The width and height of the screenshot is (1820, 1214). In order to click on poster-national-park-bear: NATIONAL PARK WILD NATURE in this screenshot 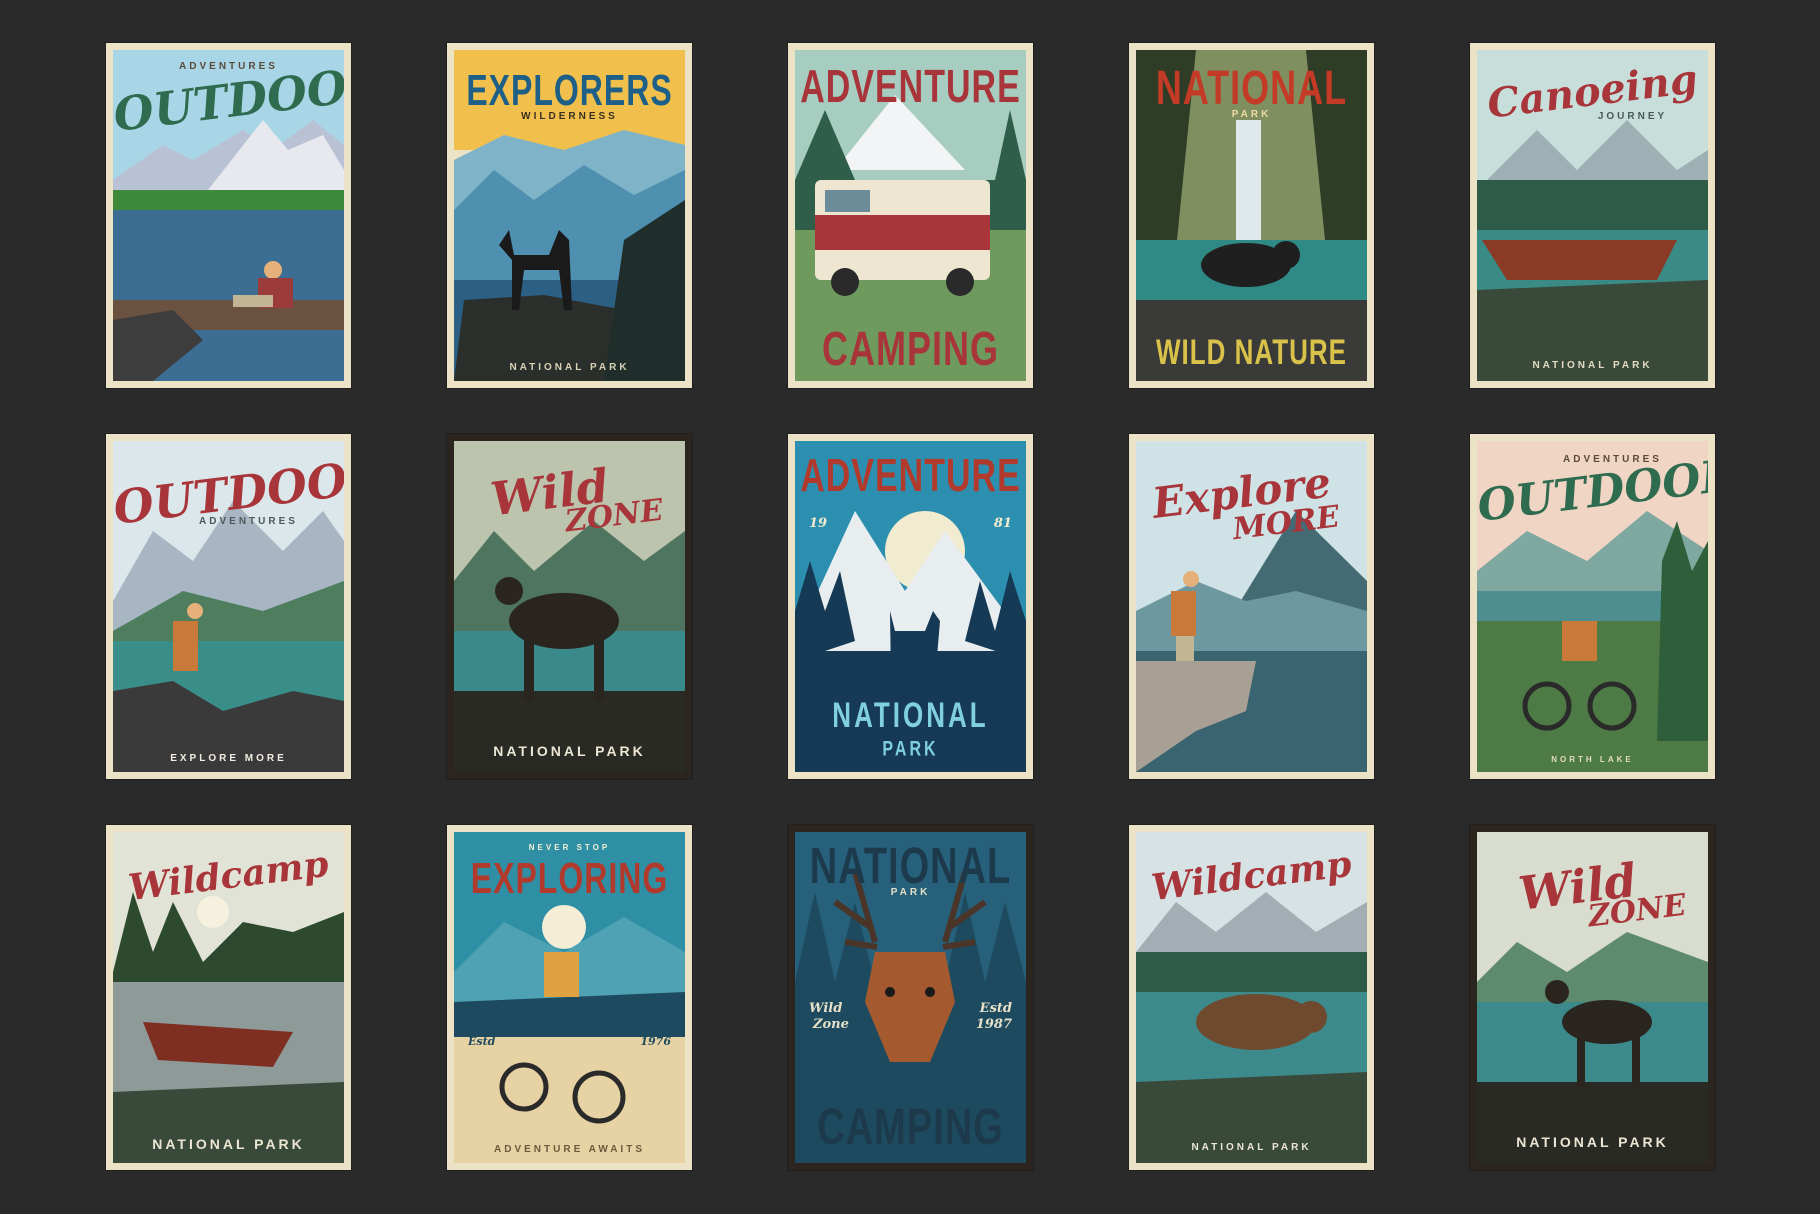, I will do `click(1251, 215)`.